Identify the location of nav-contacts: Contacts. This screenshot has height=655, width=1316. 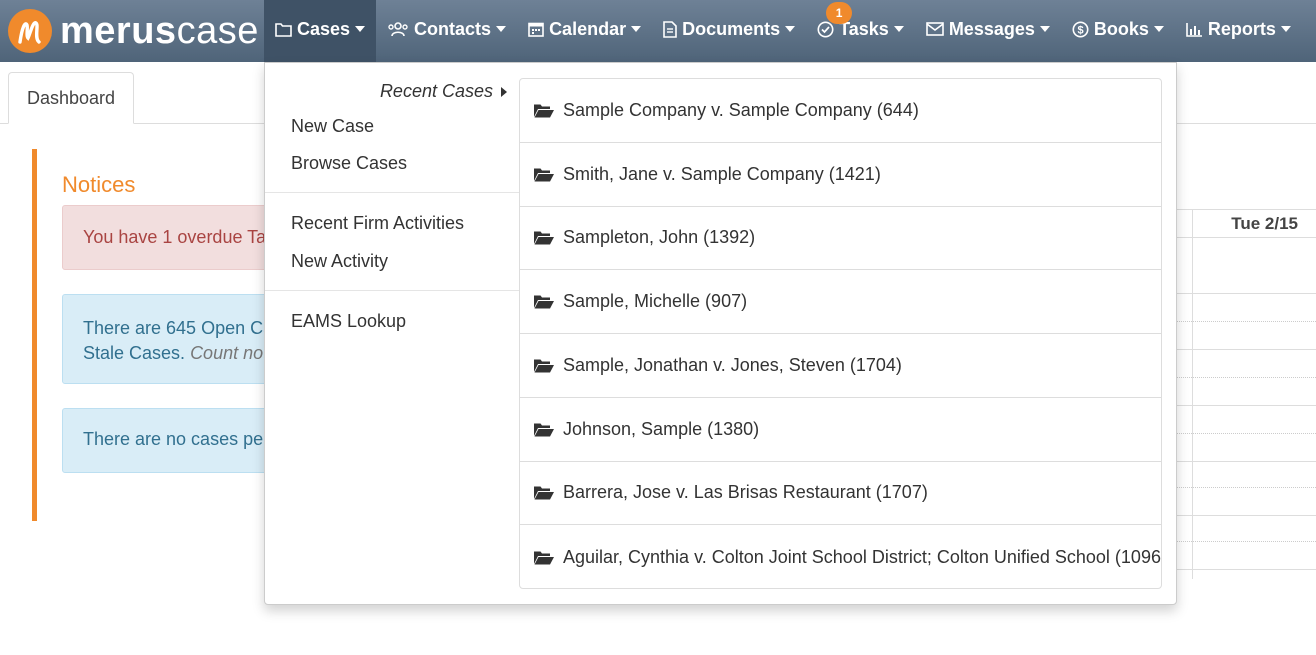
(446, 31).